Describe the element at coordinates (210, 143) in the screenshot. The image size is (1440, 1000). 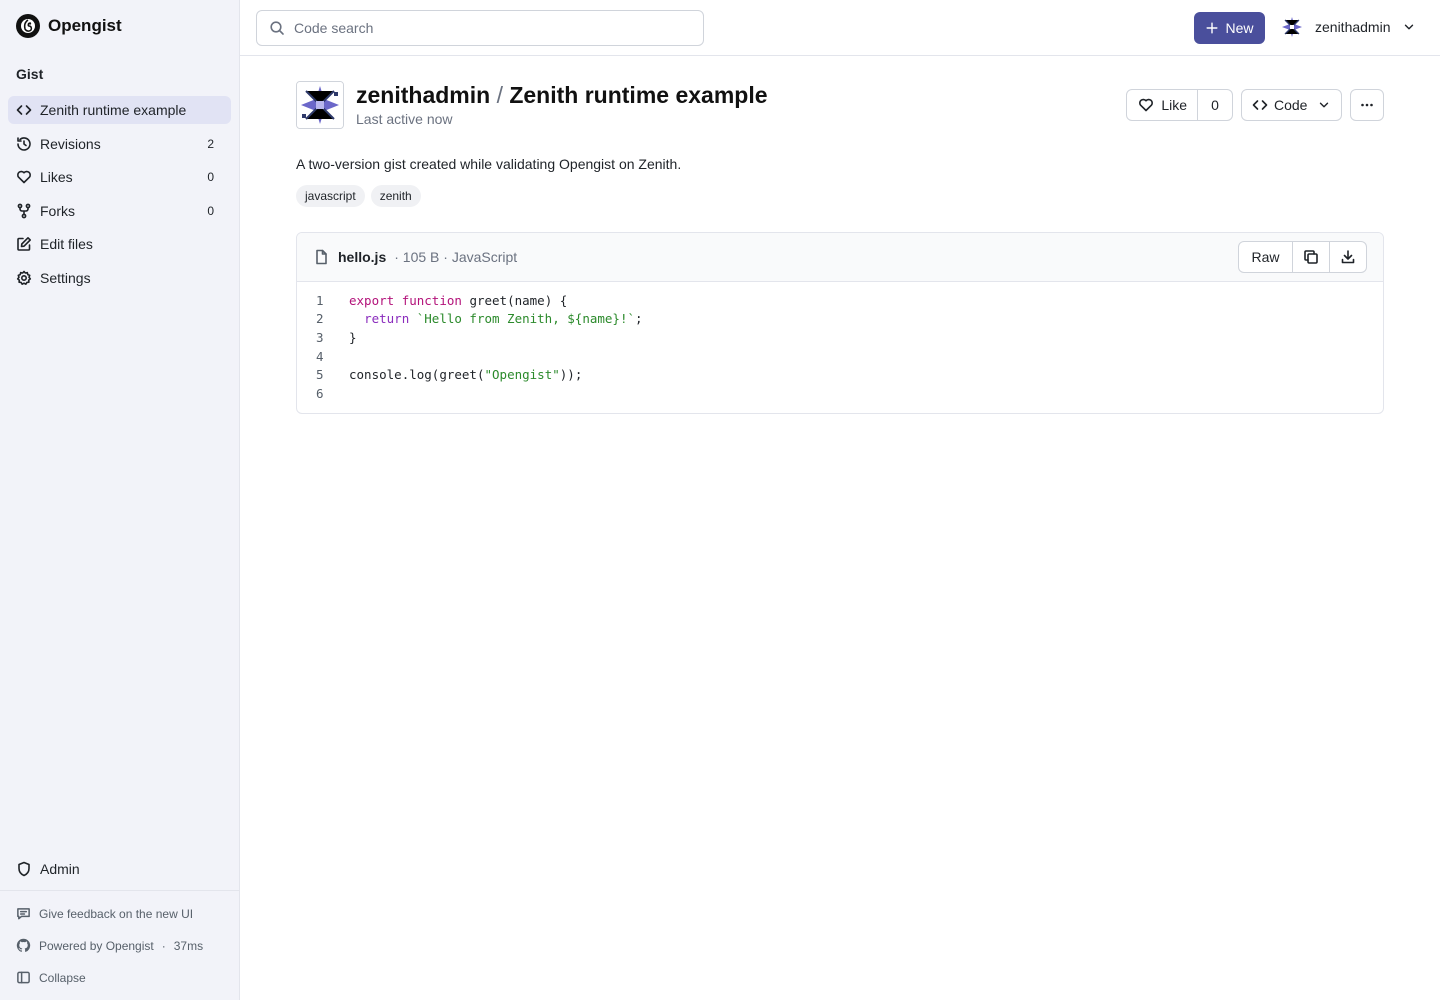
I see `revisions-count: 2` at that location.